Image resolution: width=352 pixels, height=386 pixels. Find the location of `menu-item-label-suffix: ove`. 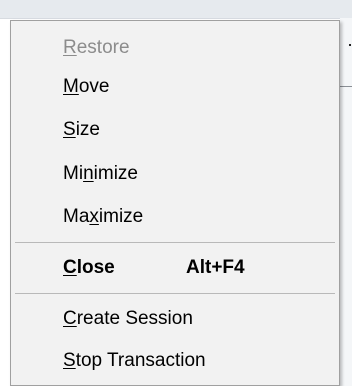

menu-item-label-suffix: ove is located at coordinates (94, 86).